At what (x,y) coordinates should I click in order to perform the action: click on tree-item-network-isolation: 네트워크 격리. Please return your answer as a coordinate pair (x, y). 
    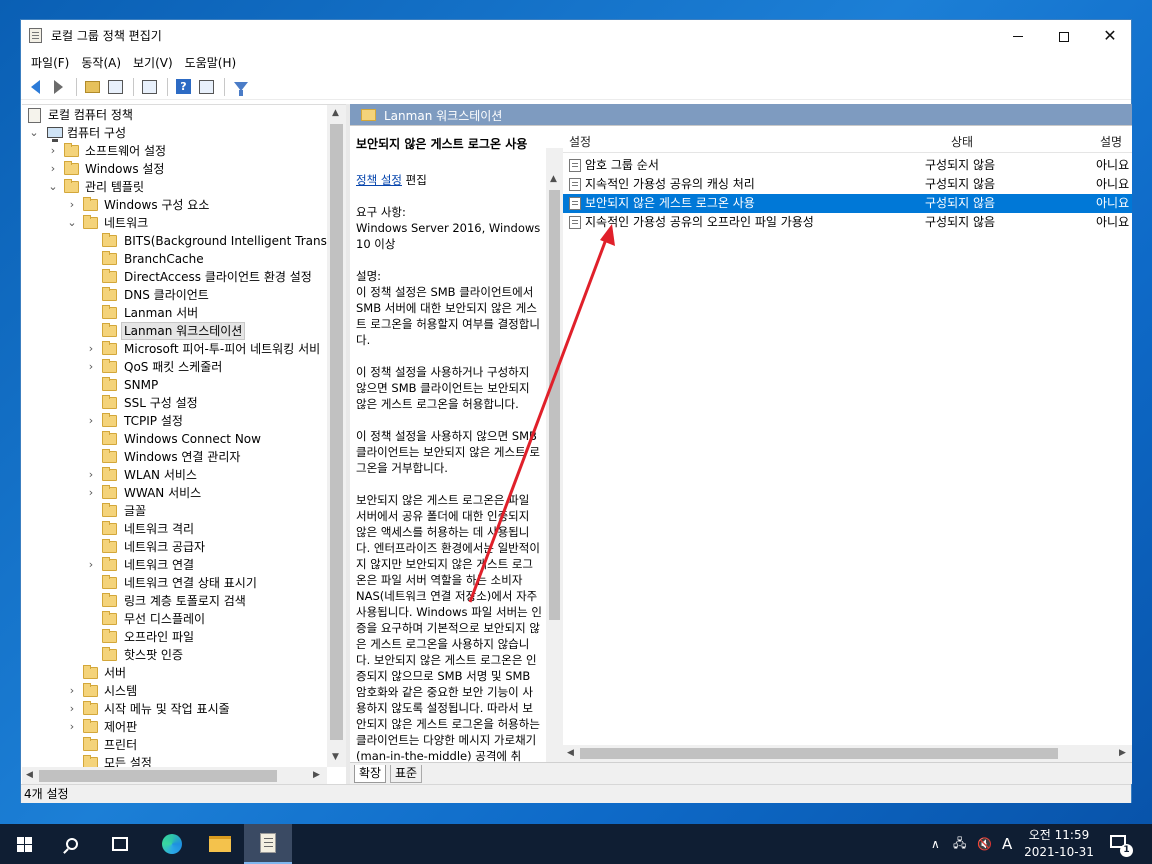
    Looking at the image, I should click on (174, 529).